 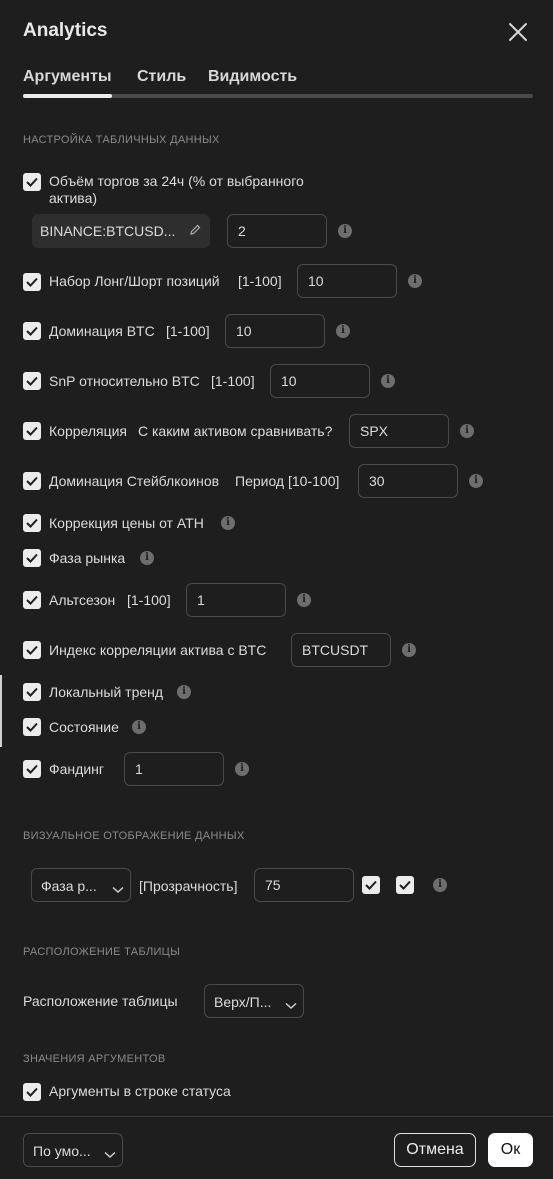 I want to click on local-trend-label: Локальный тренд, so click(x=106, y=692).